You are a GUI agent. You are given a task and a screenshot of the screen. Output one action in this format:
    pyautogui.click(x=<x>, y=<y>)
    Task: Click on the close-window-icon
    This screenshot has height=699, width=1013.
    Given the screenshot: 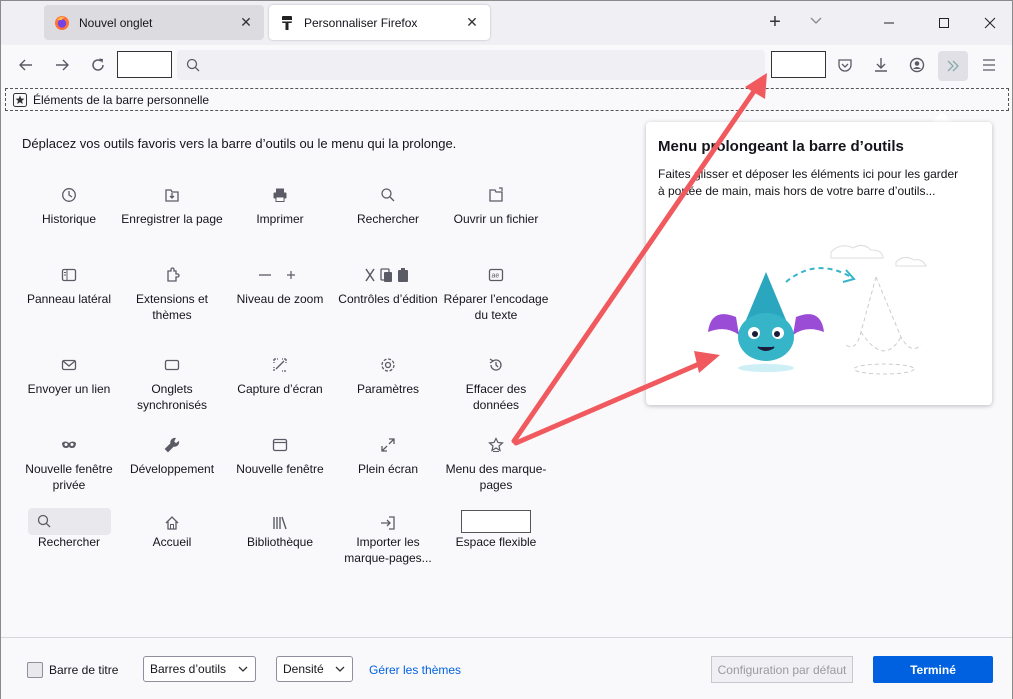 What is the action you would take?
    pyautogui.click(x=990, y=23)
    